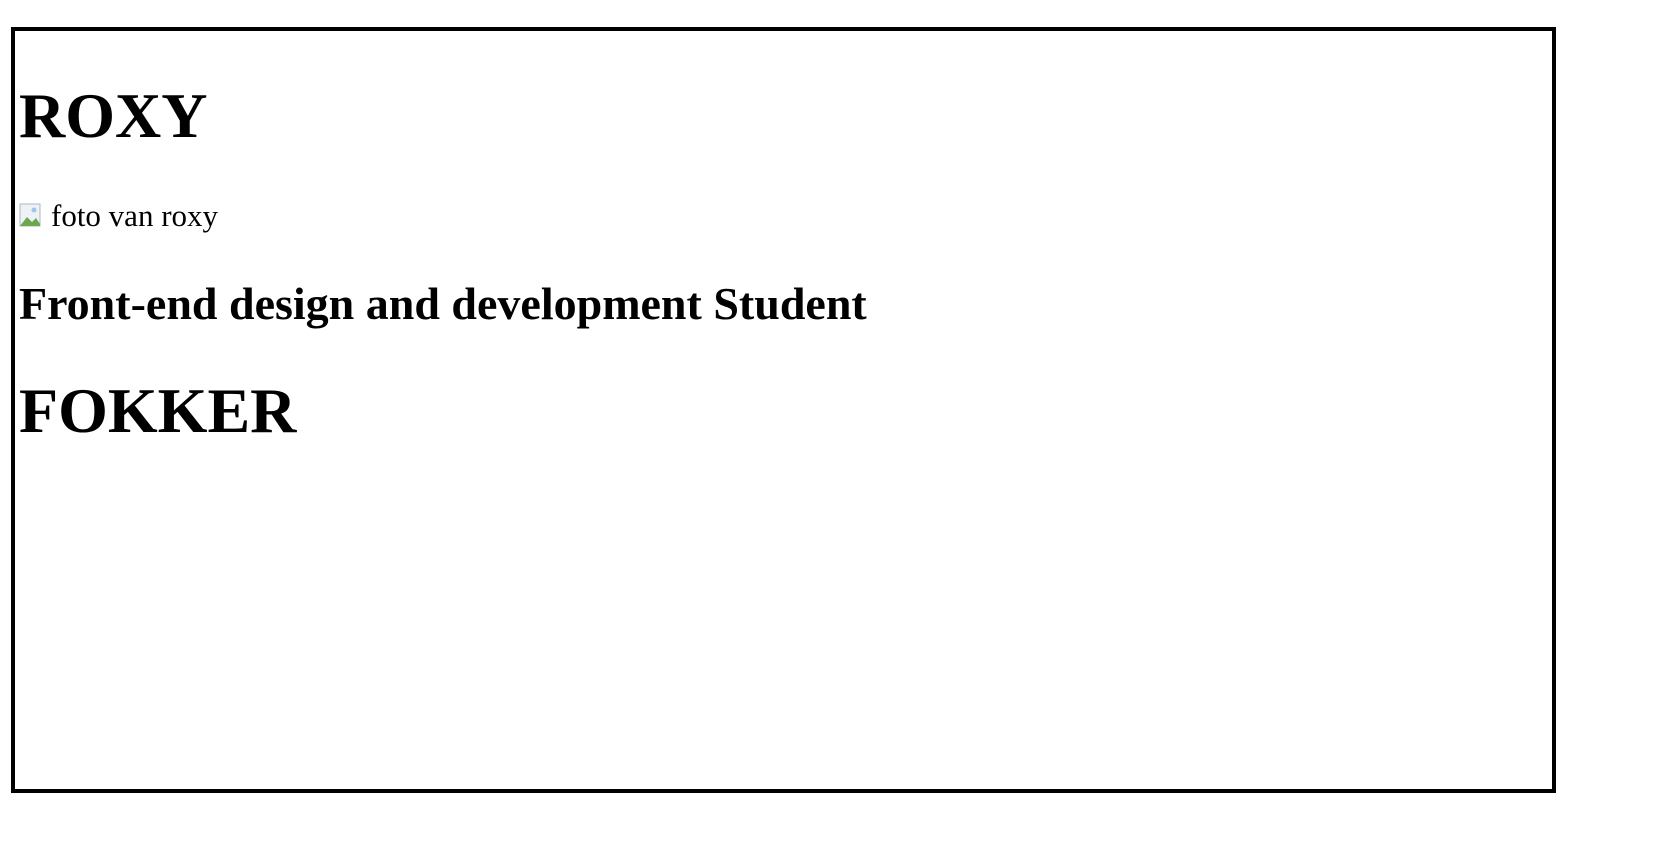  I want to click on profile-photo: foto van roxy, so click(118, 216).